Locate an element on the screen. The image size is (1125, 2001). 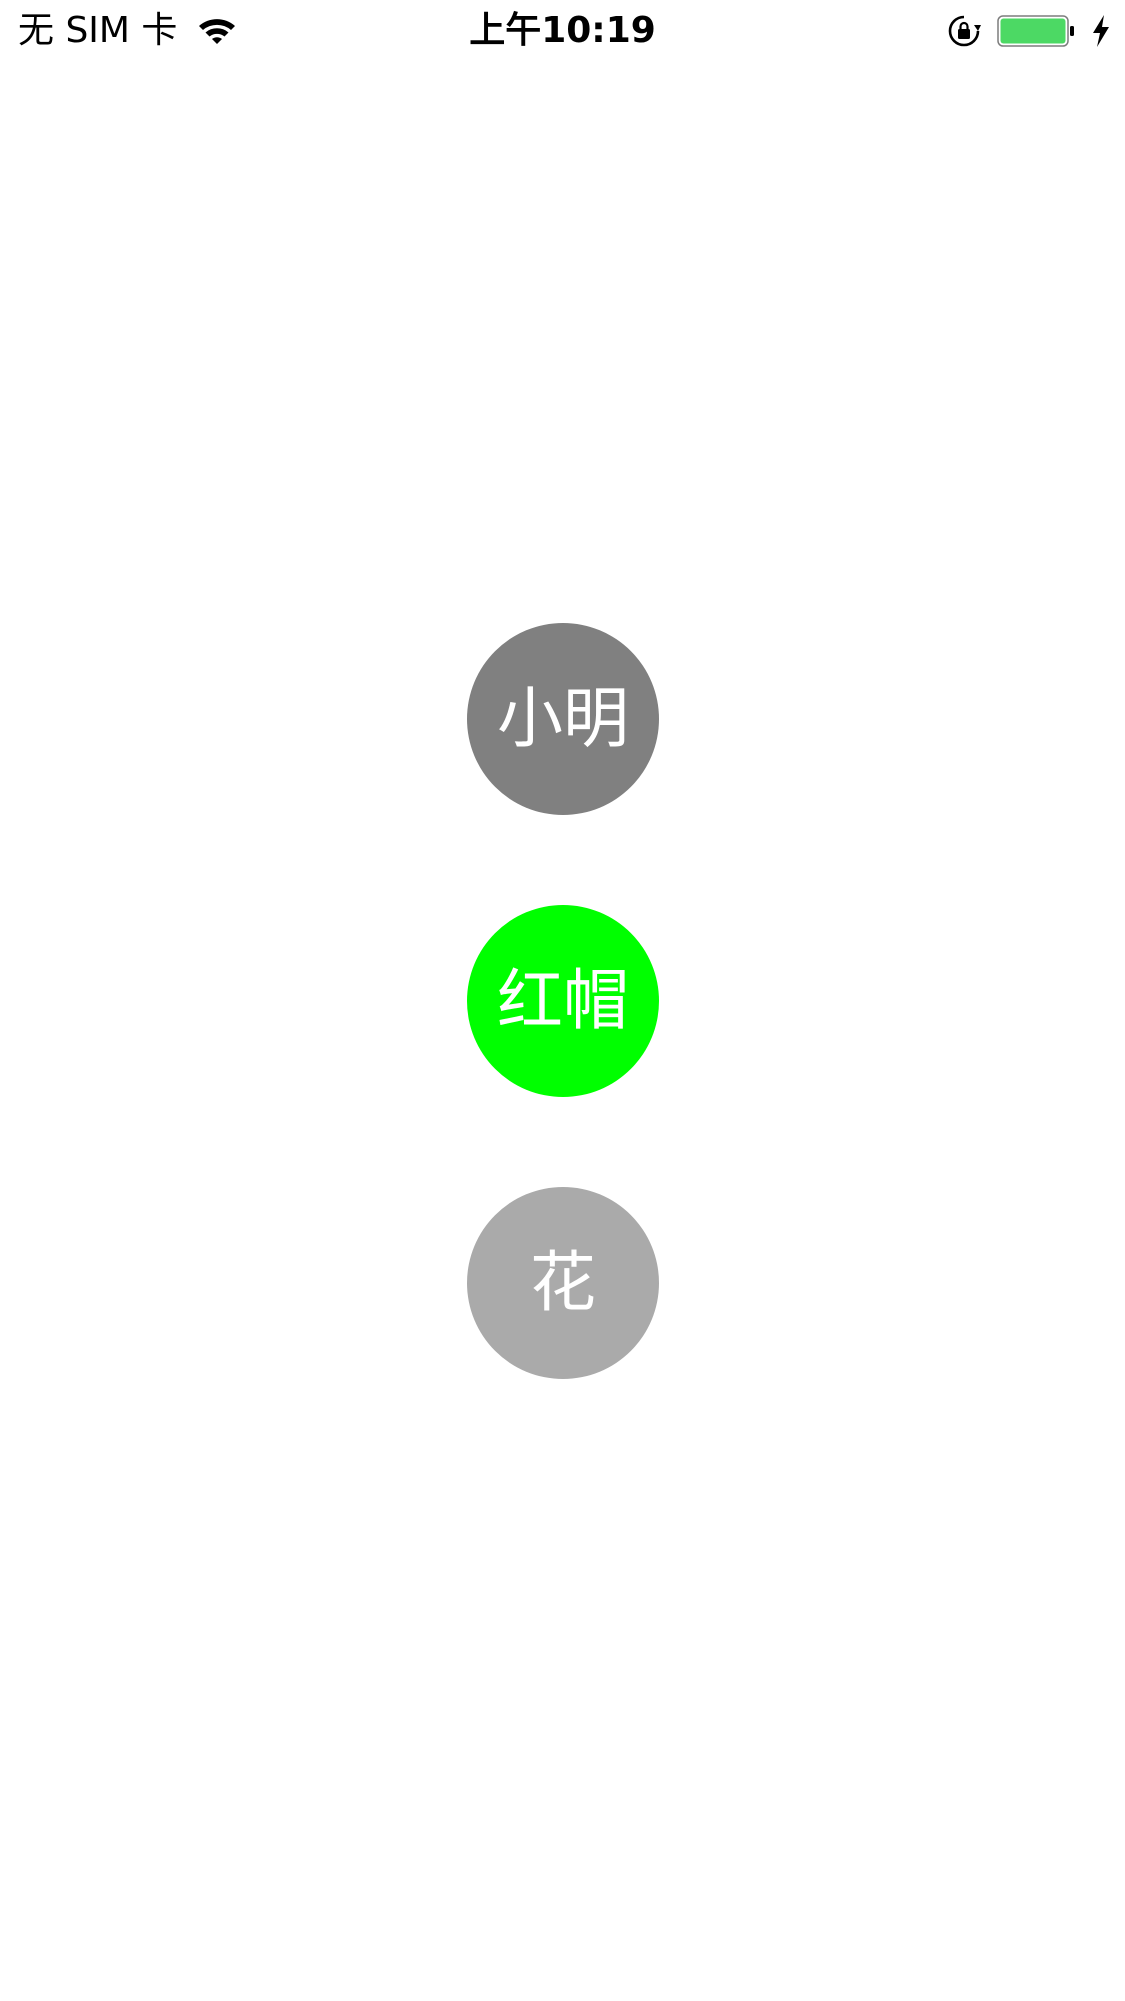
circle-button-hua: 花 is located at coordinates (563, 1283).